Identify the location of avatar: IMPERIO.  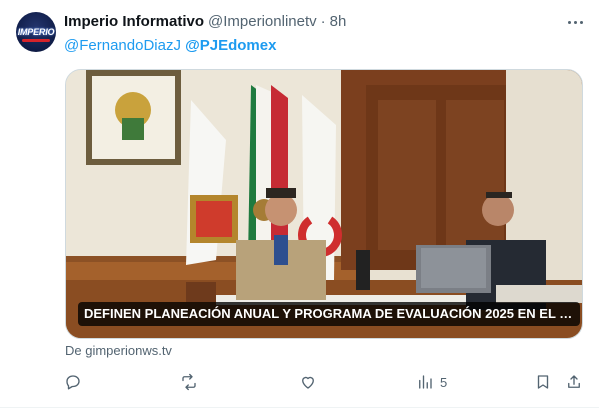
(36, 32).